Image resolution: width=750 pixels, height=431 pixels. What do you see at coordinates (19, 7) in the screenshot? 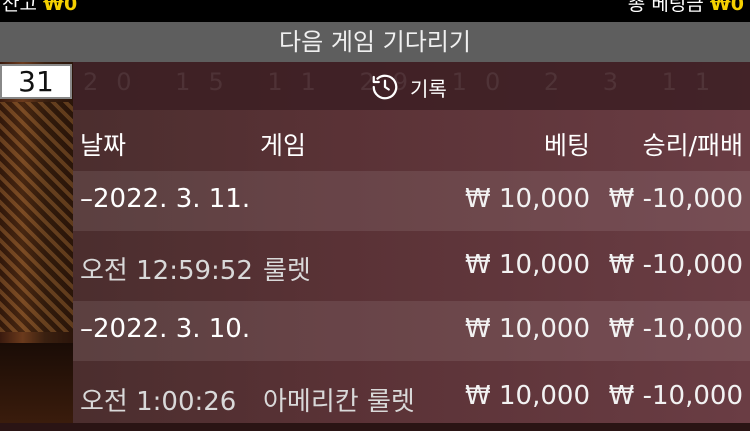
I see `balance-label: 잔고` at bounding box center [19, 7].